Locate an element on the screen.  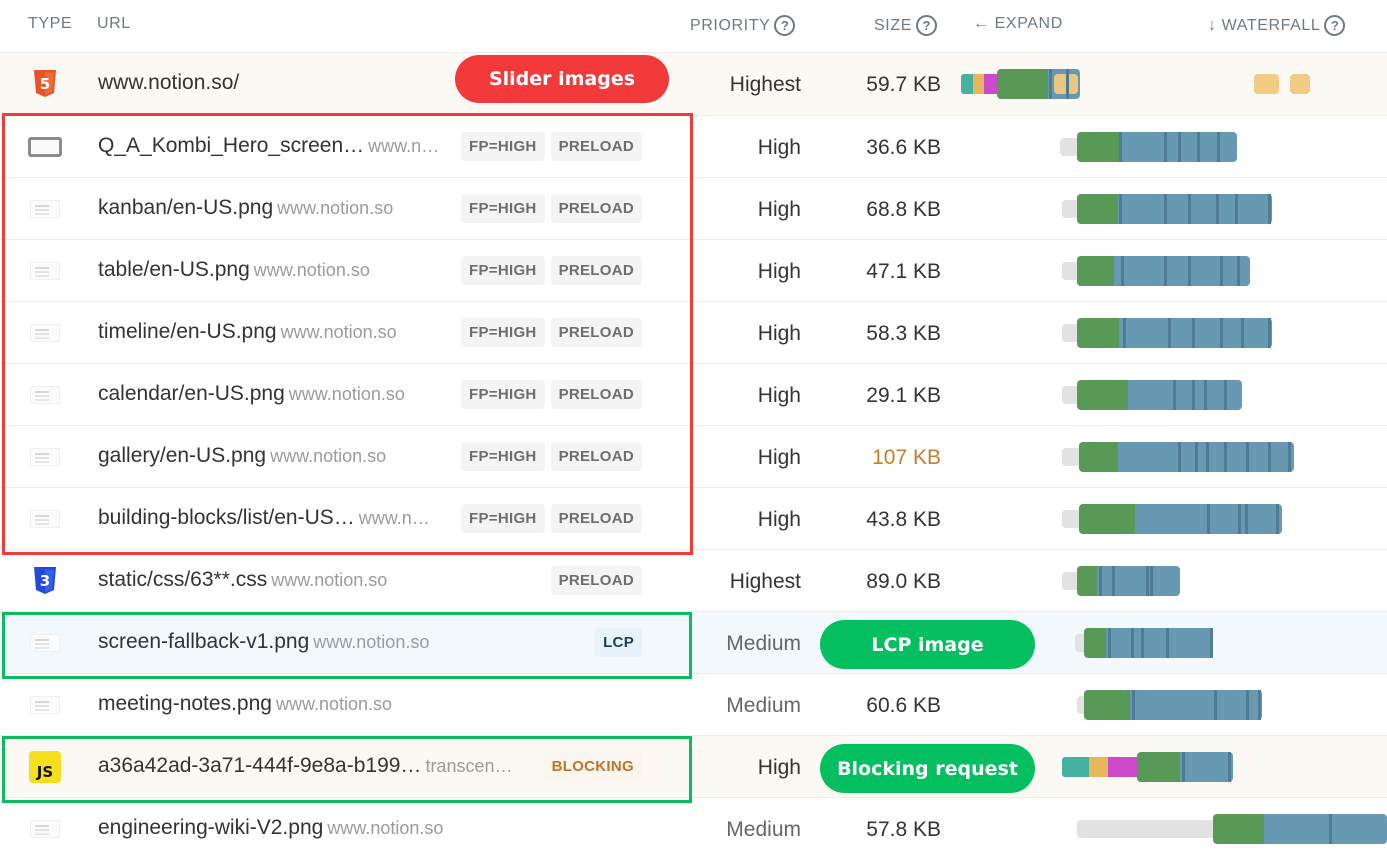
column-header-priority: PRIORITY? is located at coordinates (743, 25).